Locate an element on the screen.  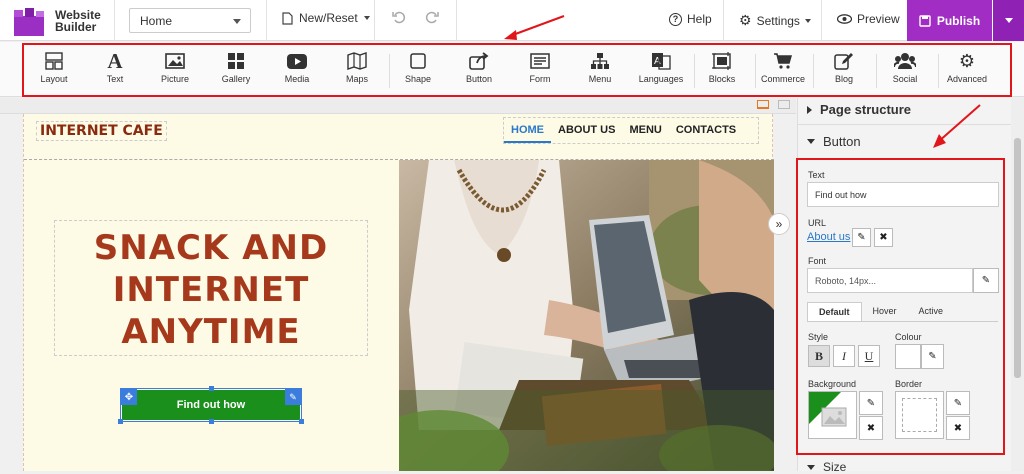
tool-text: A Text is located at coordinates (115, 69).